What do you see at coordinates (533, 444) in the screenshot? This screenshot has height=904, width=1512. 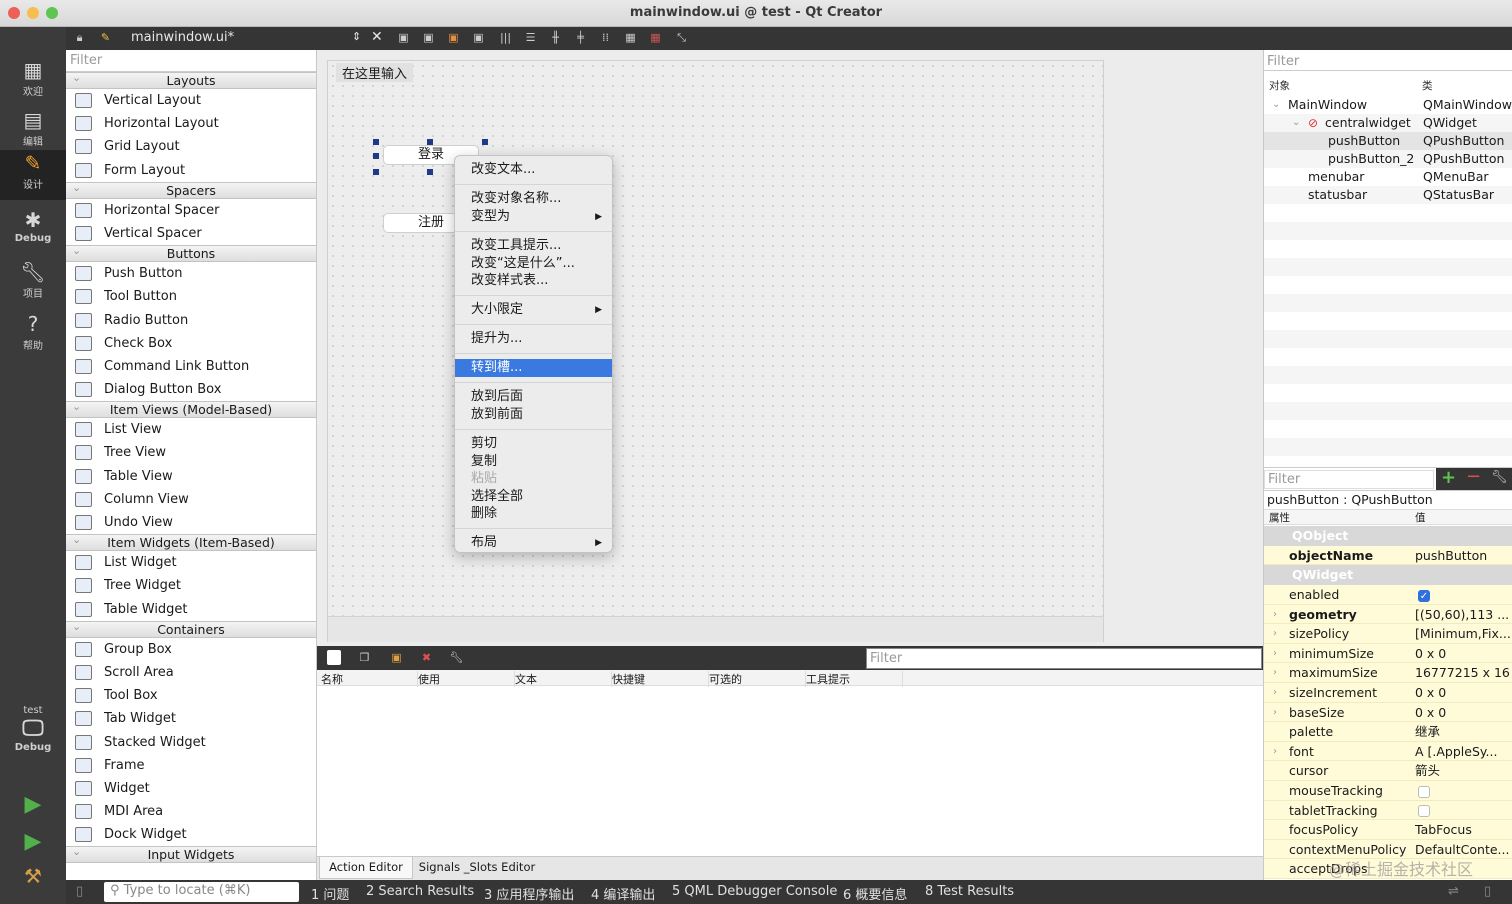 I see `context-menu-item: 剪切` at bounding box center [533, 444].